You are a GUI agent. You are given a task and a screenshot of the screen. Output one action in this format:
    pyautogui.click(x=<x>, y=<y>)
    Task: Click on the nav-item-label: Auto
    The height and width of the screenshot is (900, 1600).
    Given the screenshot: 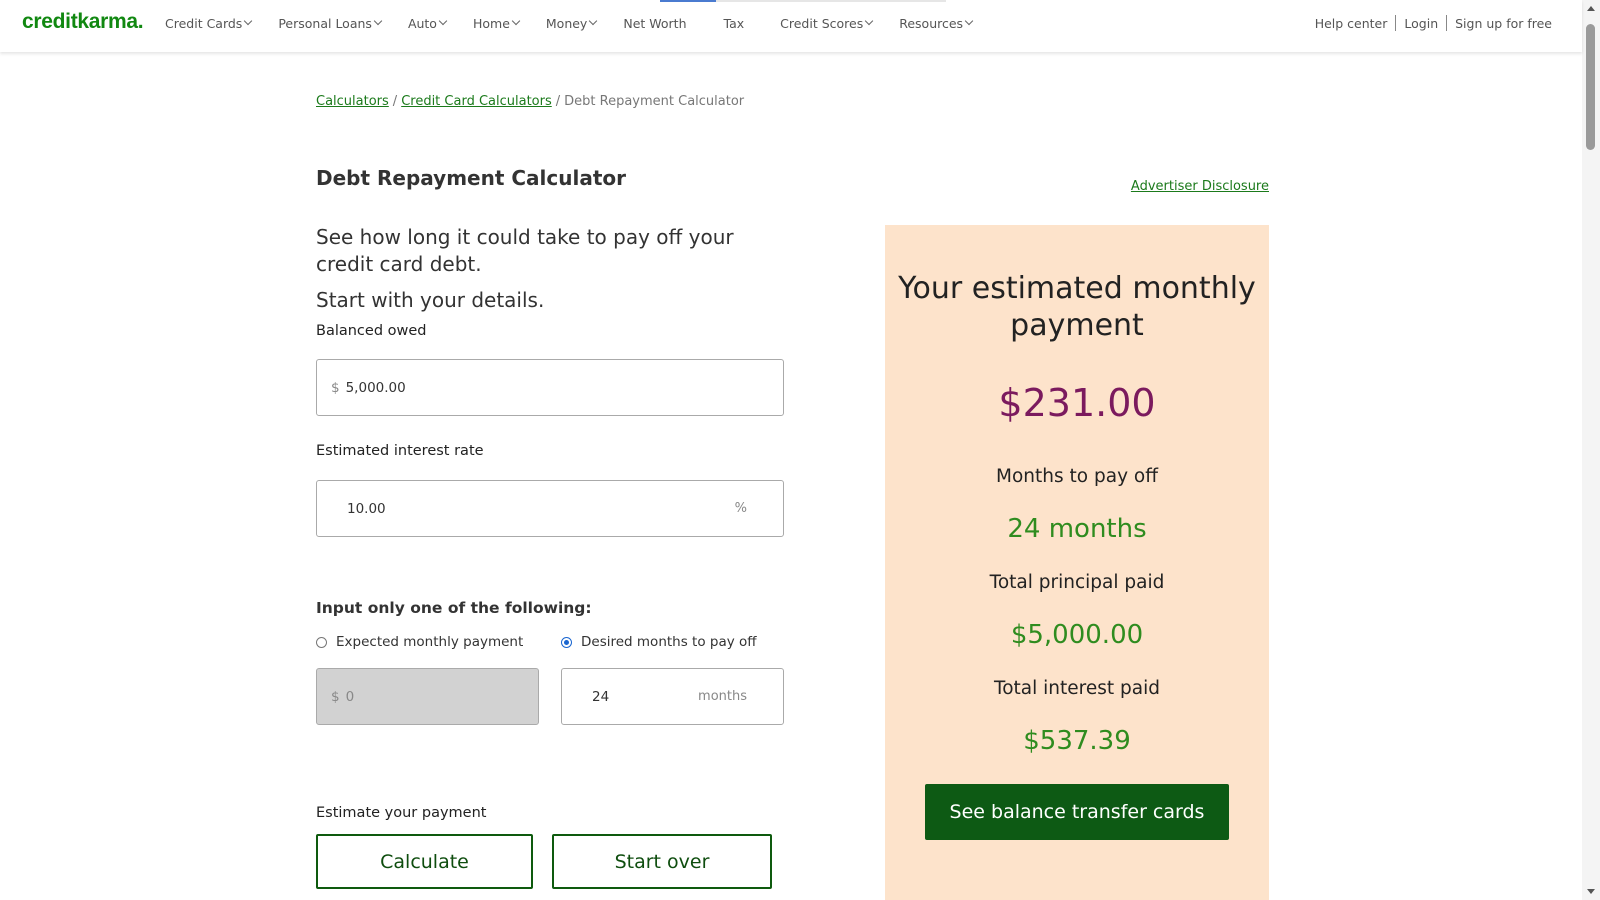 What is the action you would take?
    pyautogui.click(x=422, y=23)
    